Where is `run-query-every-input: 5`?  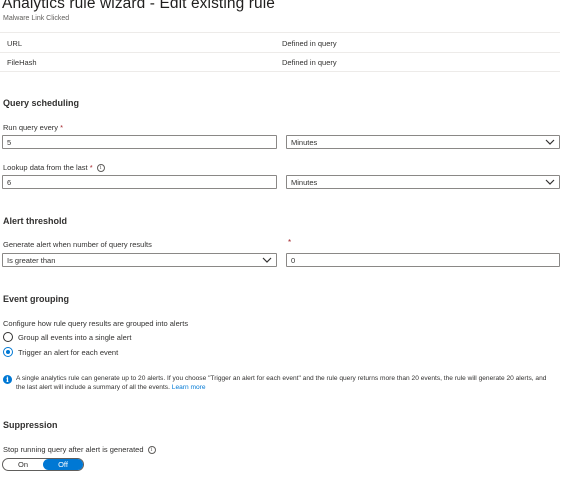
run-query-every-input: 5 is located at coordinates (139, 142).